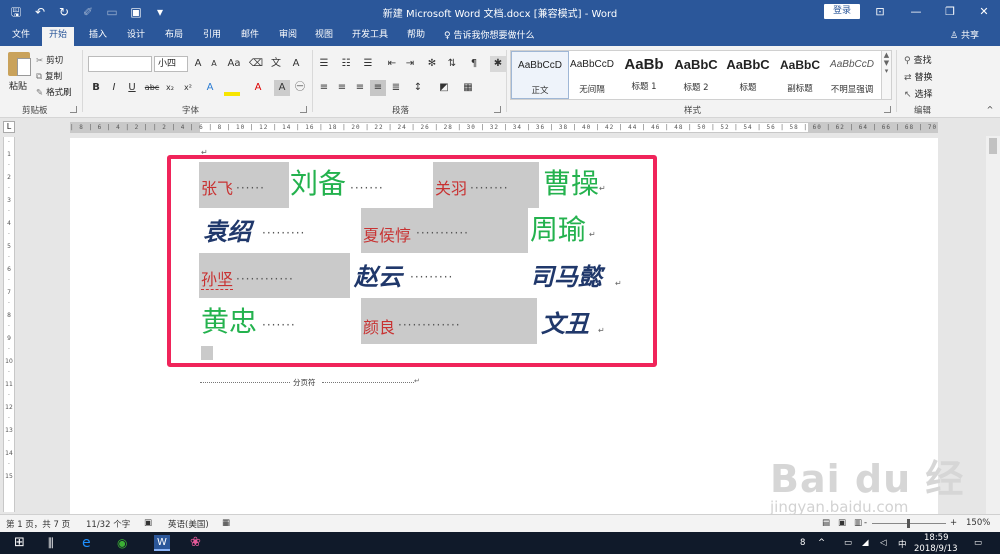  Describe the element at coordinates (842, 11) in the screenshot. I see `login-button: 登录` at that location.